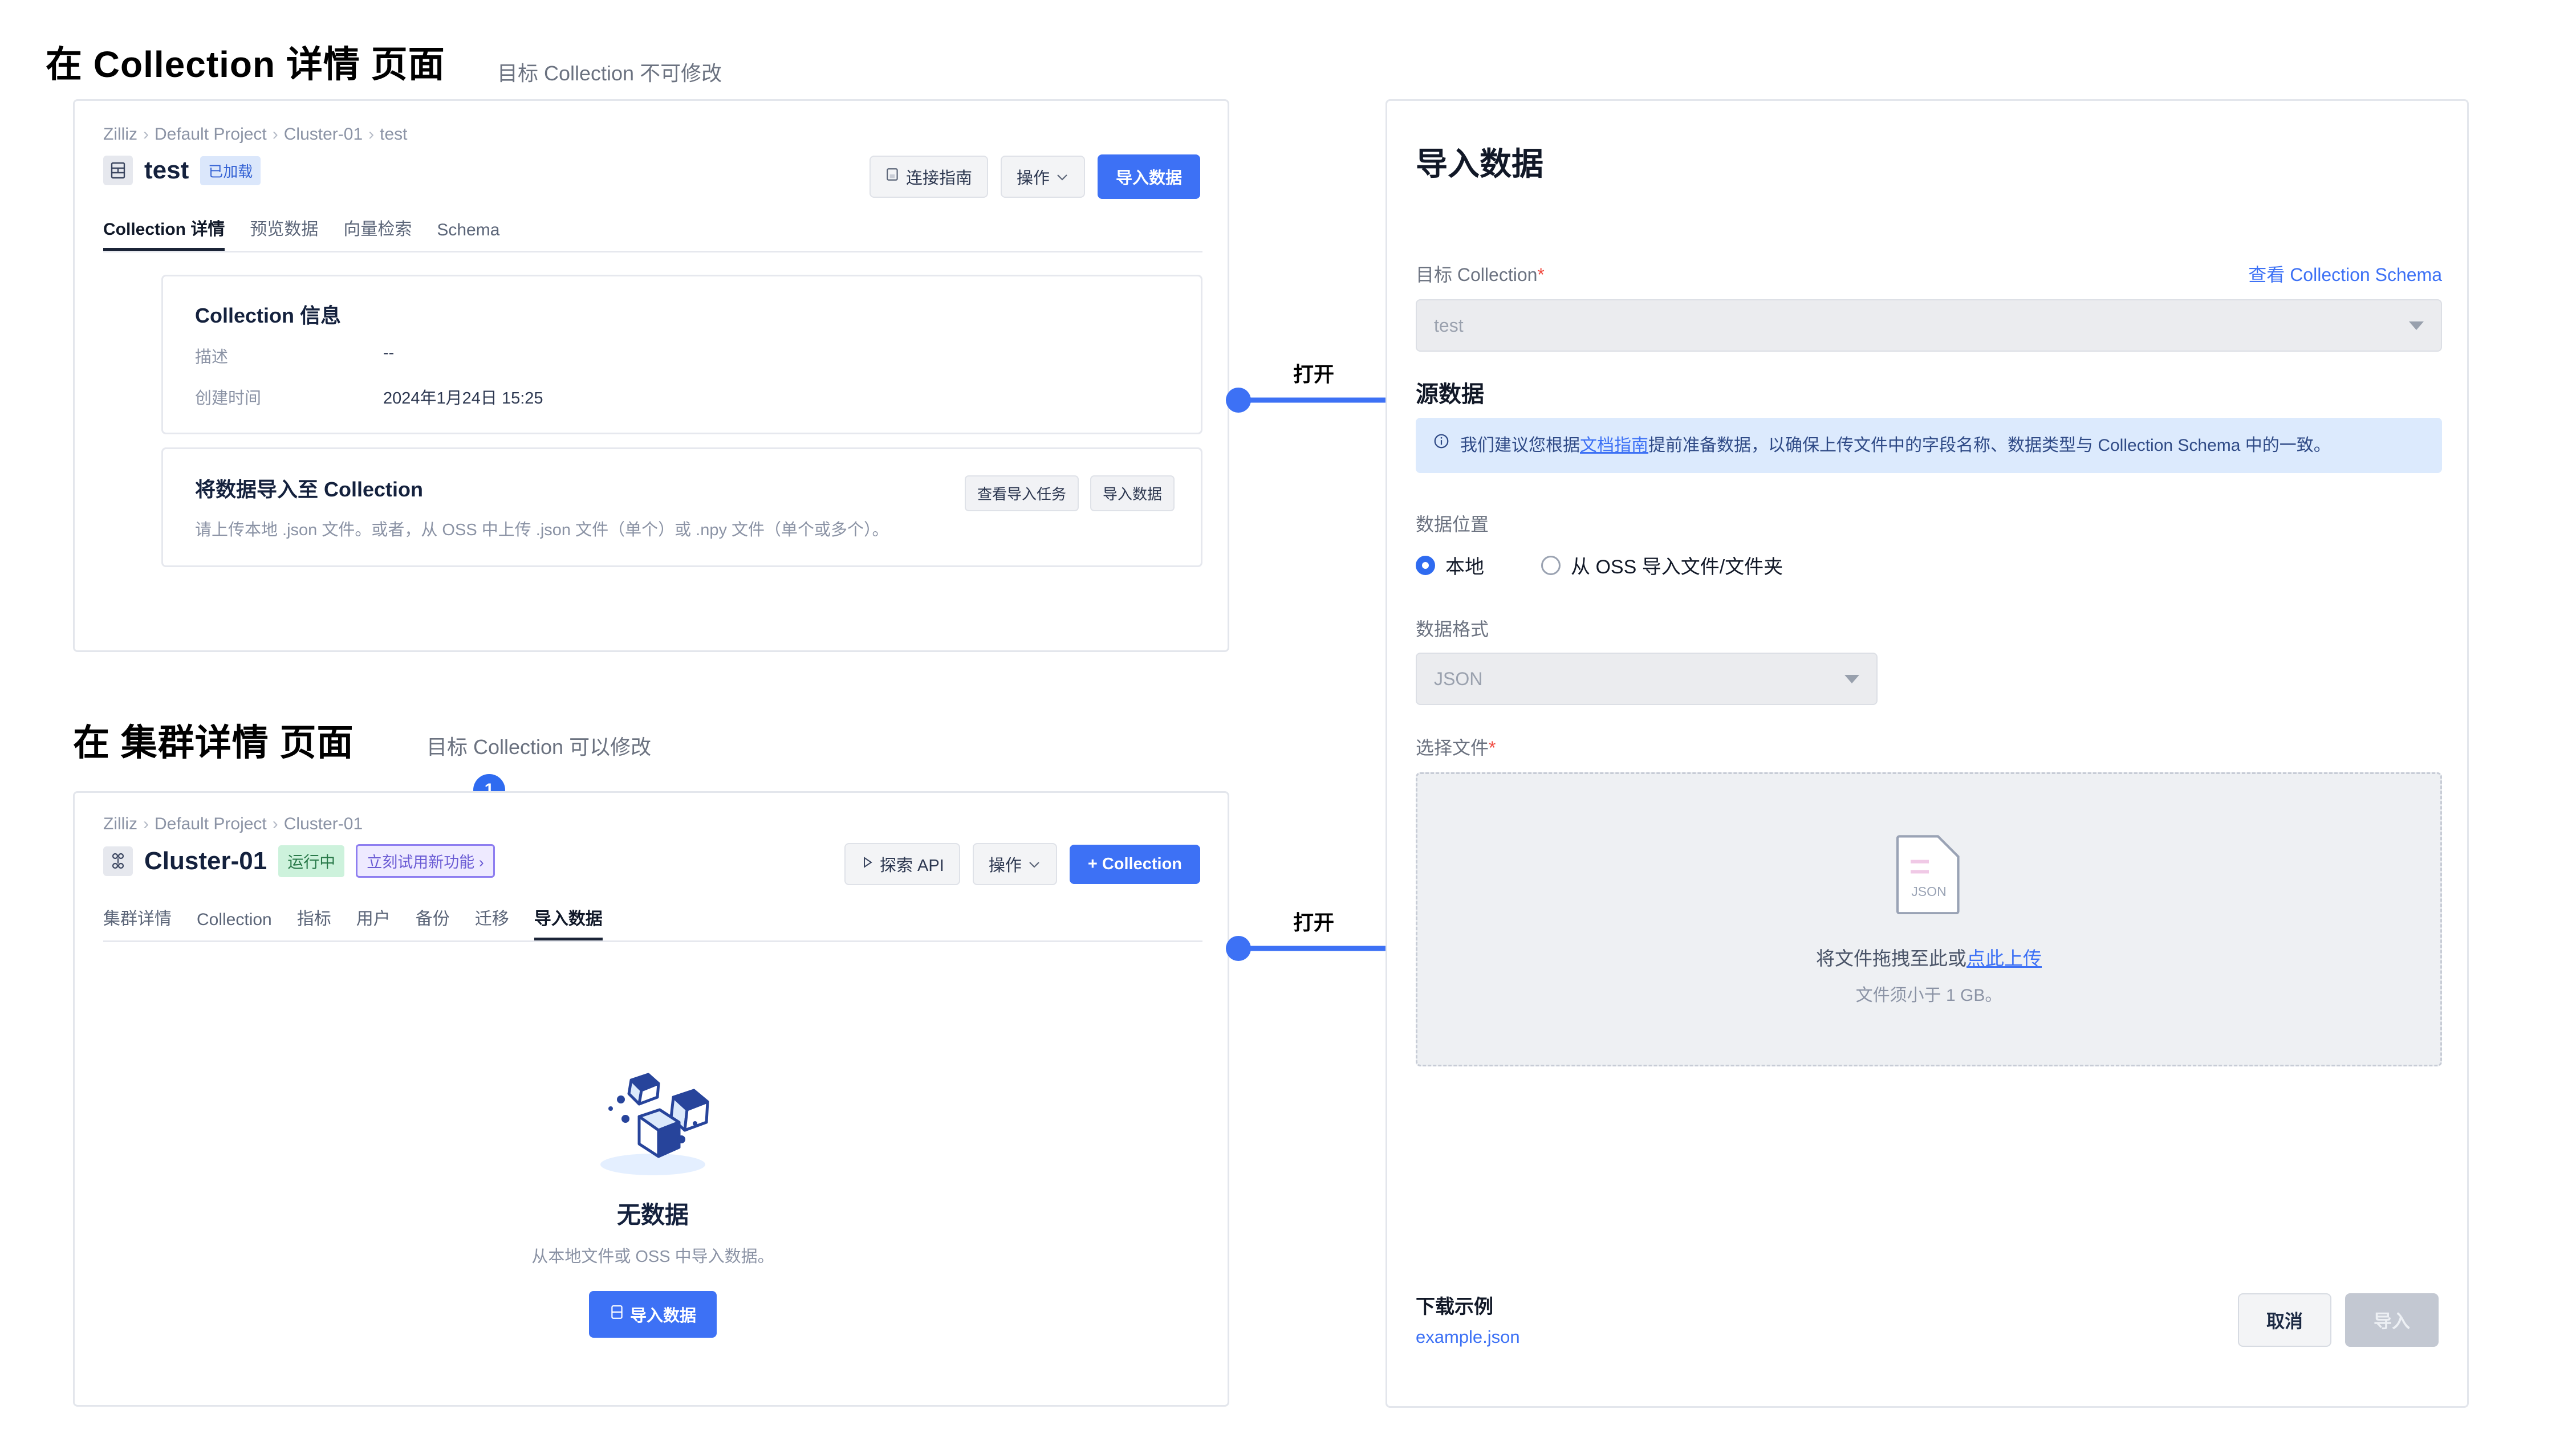 The image size is (2576, 1450). Describe the element at coordinates (433, 922) in the screenshot. I see `tab-backup: 备份` at that location.